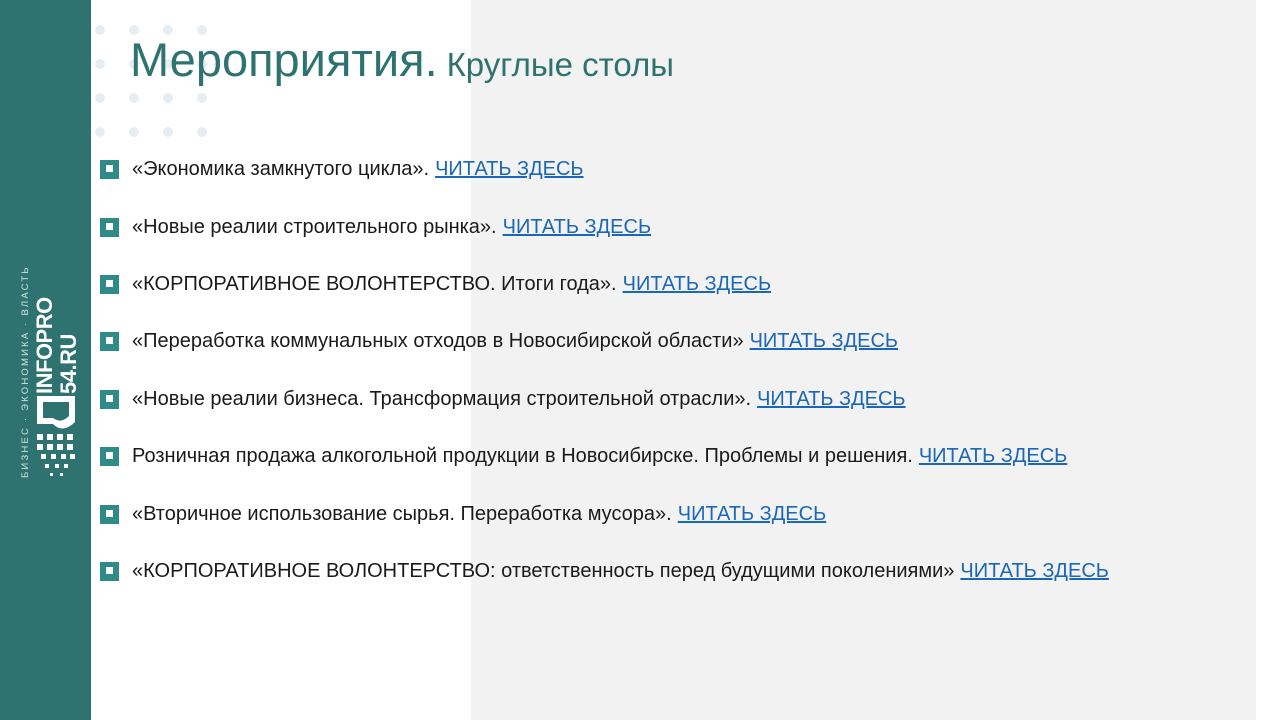 The image size is (1280, 720). I want to click on right-margin, so click(1268, 360).